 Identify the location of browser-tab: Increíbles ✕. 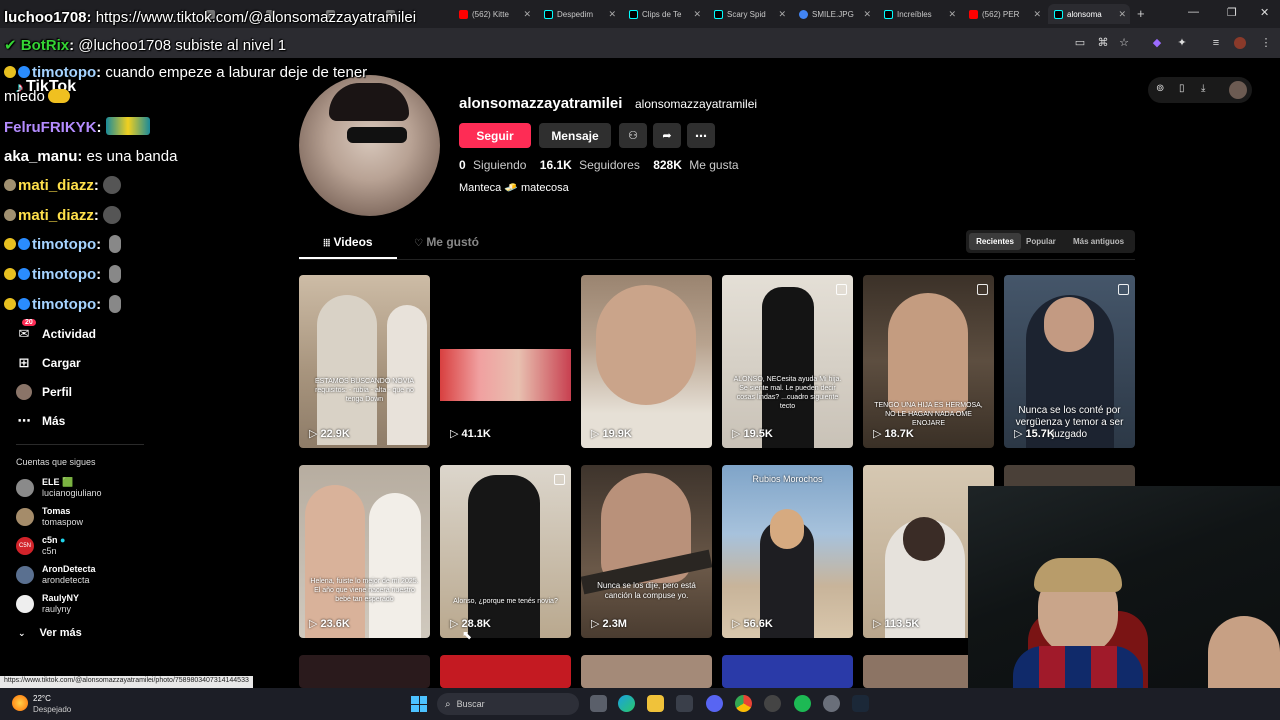
(919, 14).